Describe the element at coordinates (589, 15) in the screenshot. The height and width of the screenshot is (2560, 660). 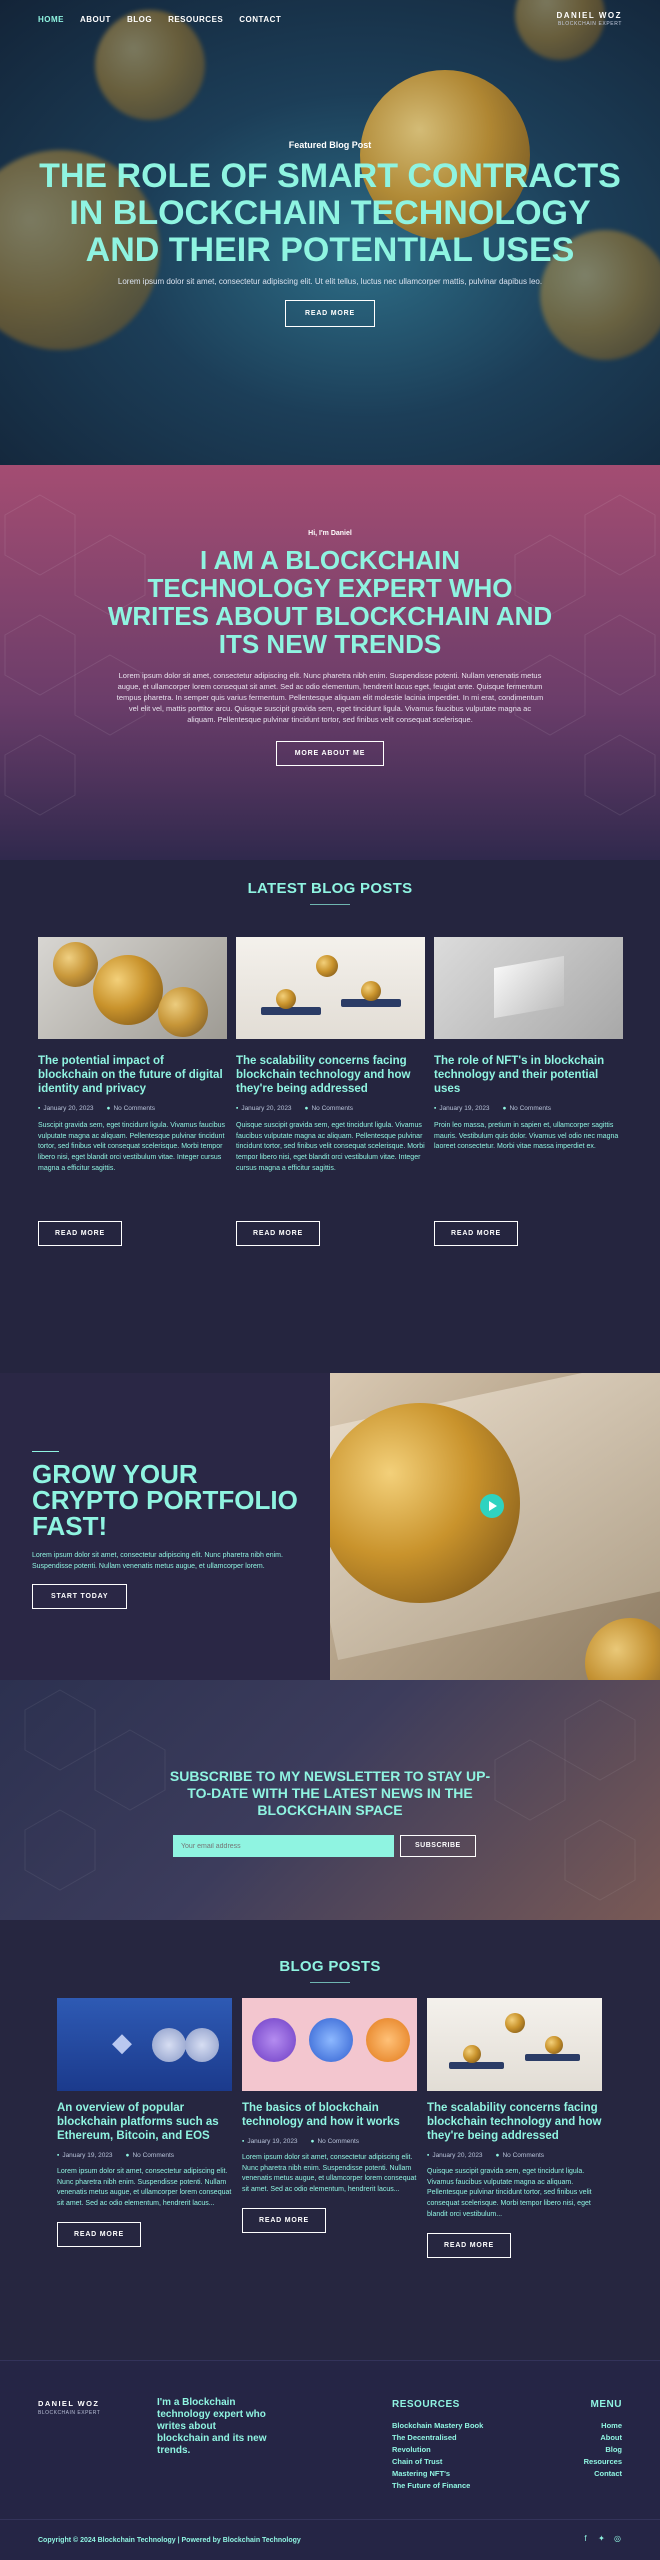
I see `logo-name: DANIEL WOZ` at that location.